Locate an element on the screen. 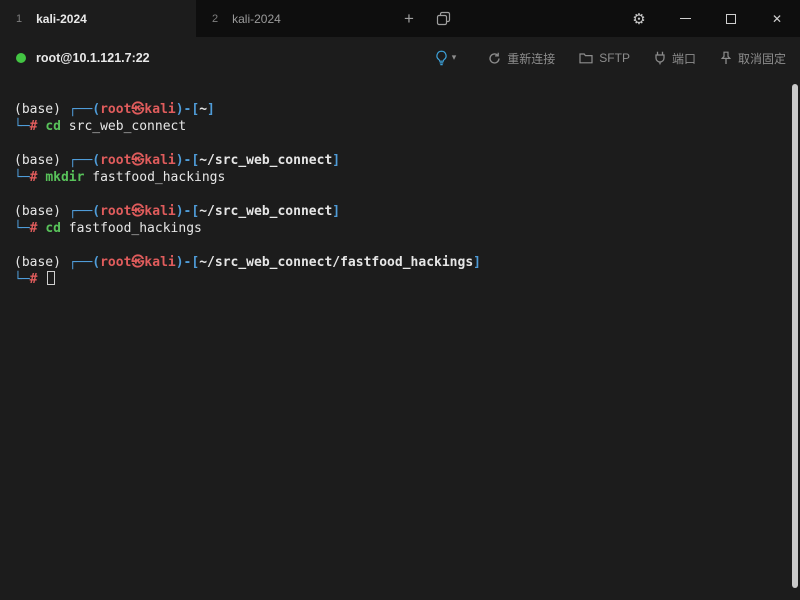 The height and width of the screenshot is (600, 800). connbar-actions: ▾ 重新连接 SFTP 端口 取消固定 is located at coordinates (610, 58).